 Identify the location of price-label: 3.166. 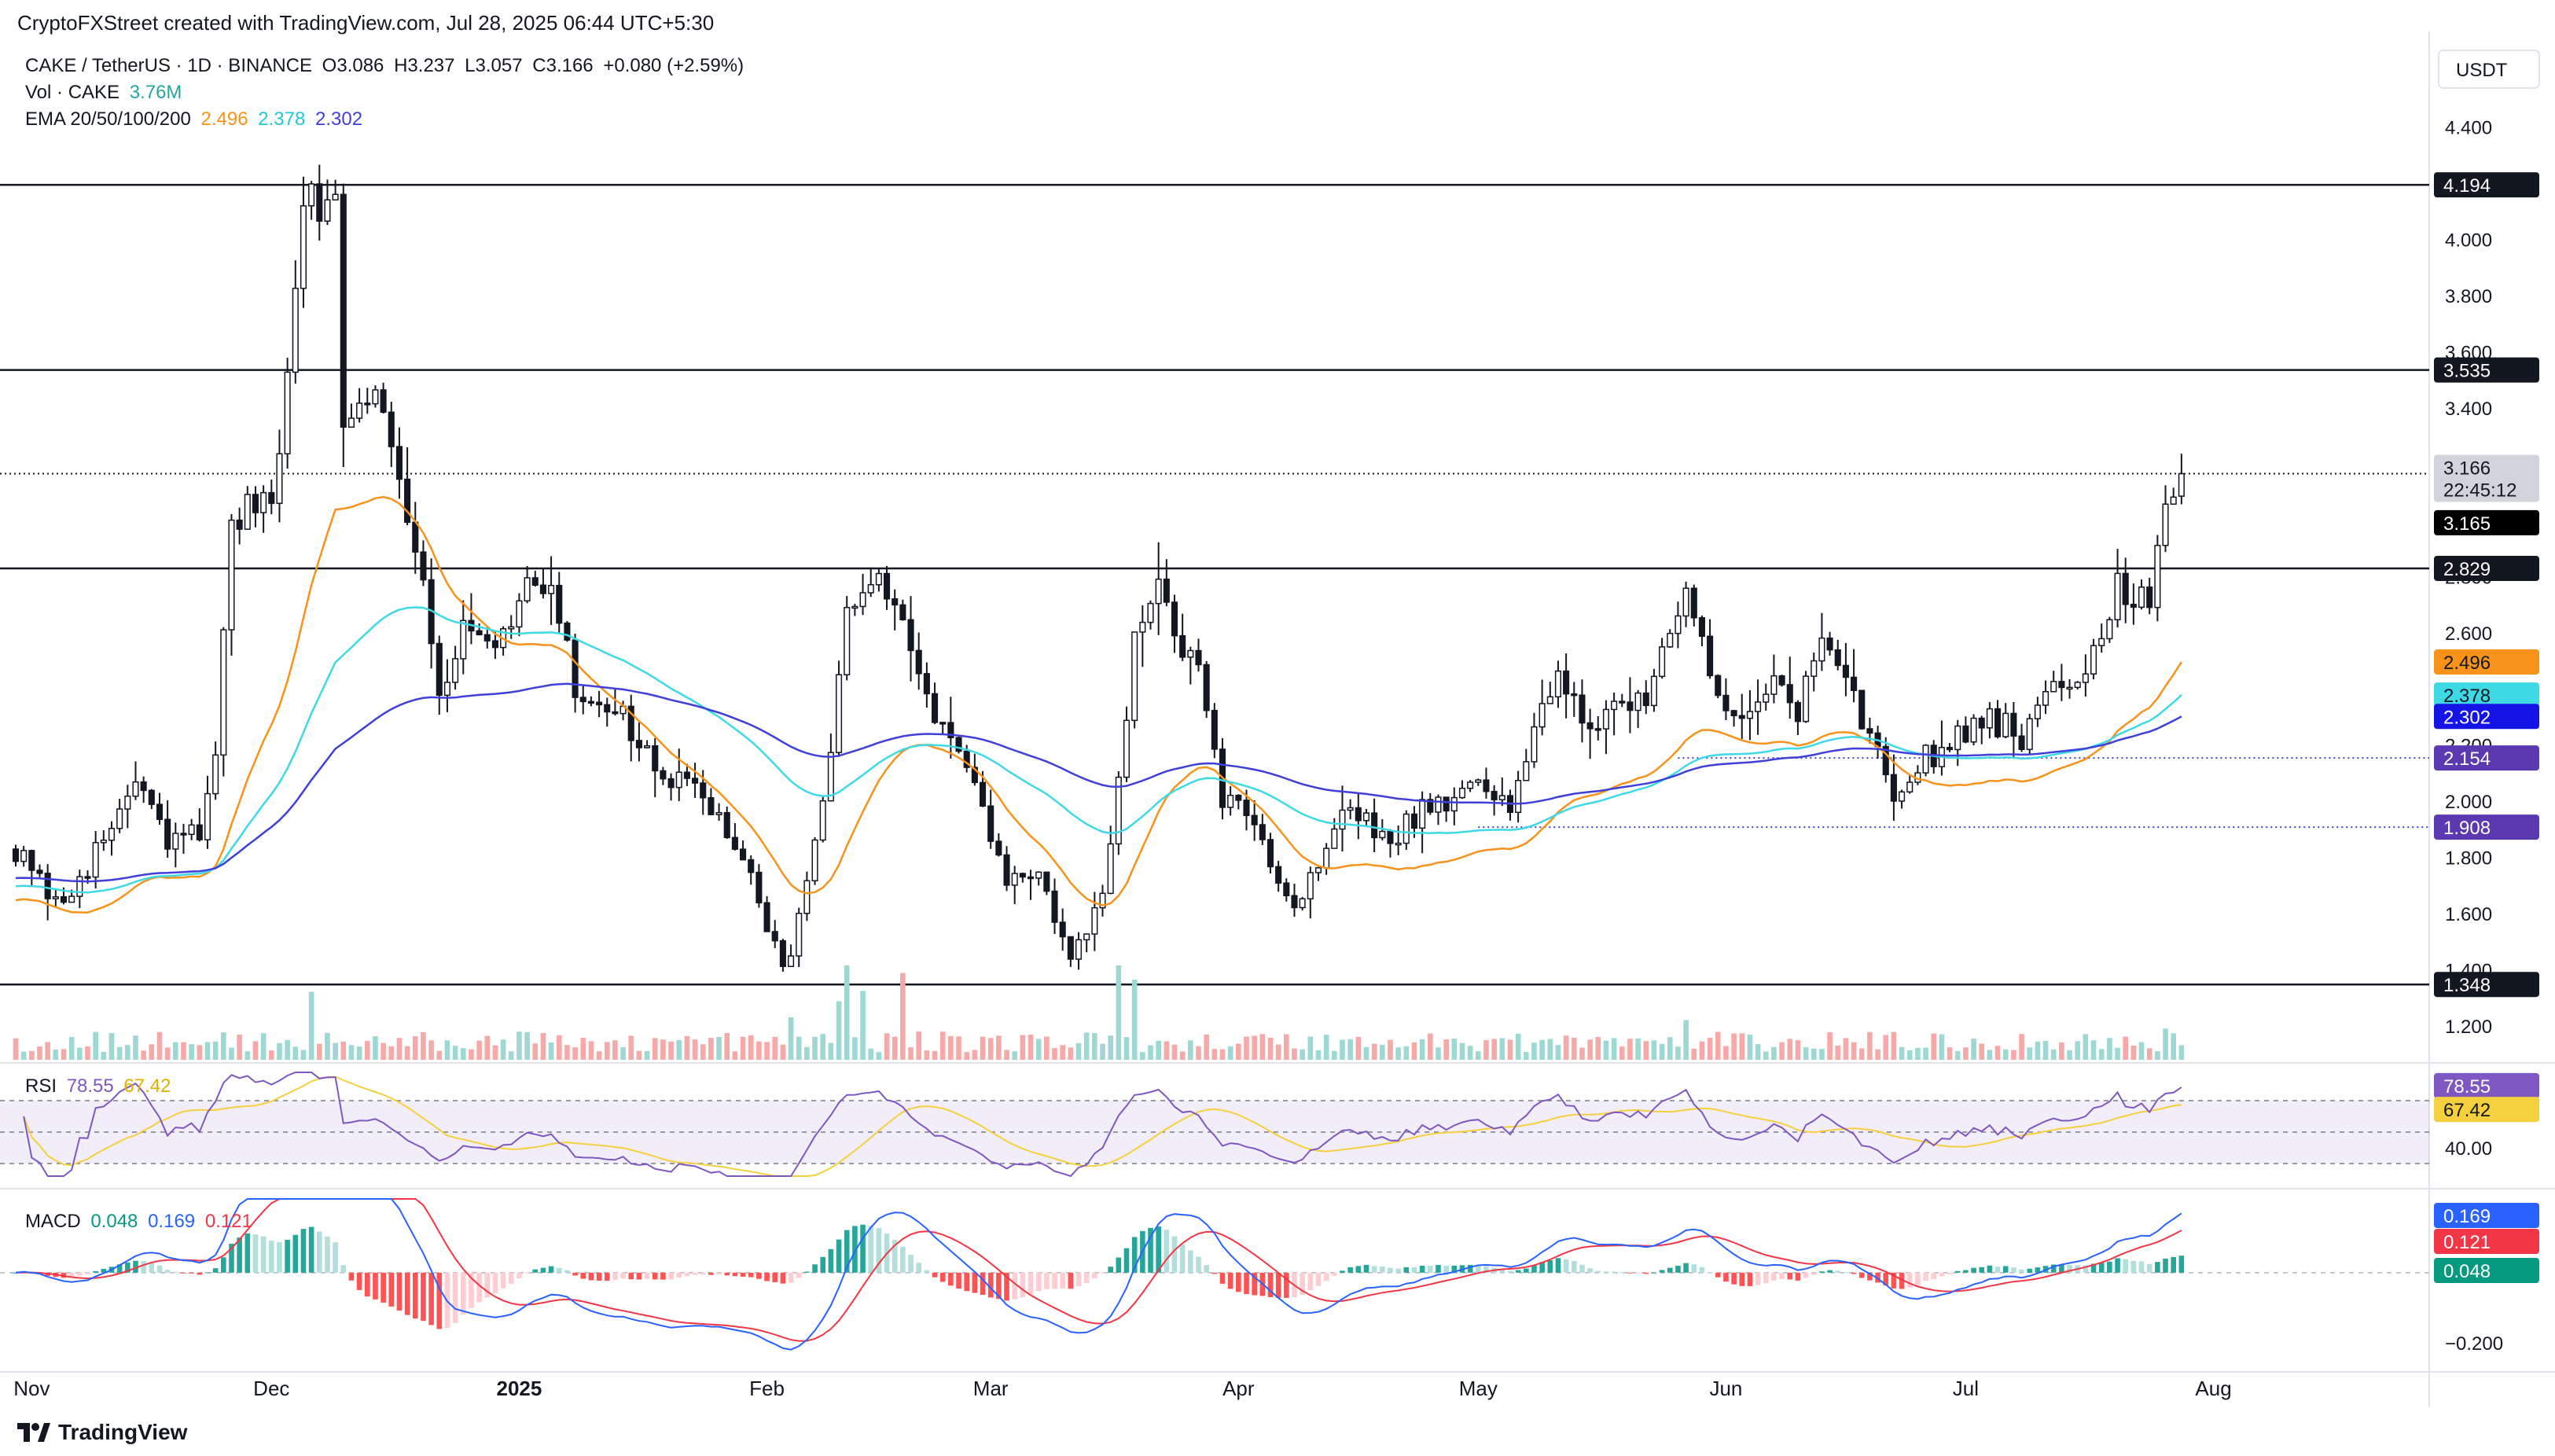
(2467, 469).